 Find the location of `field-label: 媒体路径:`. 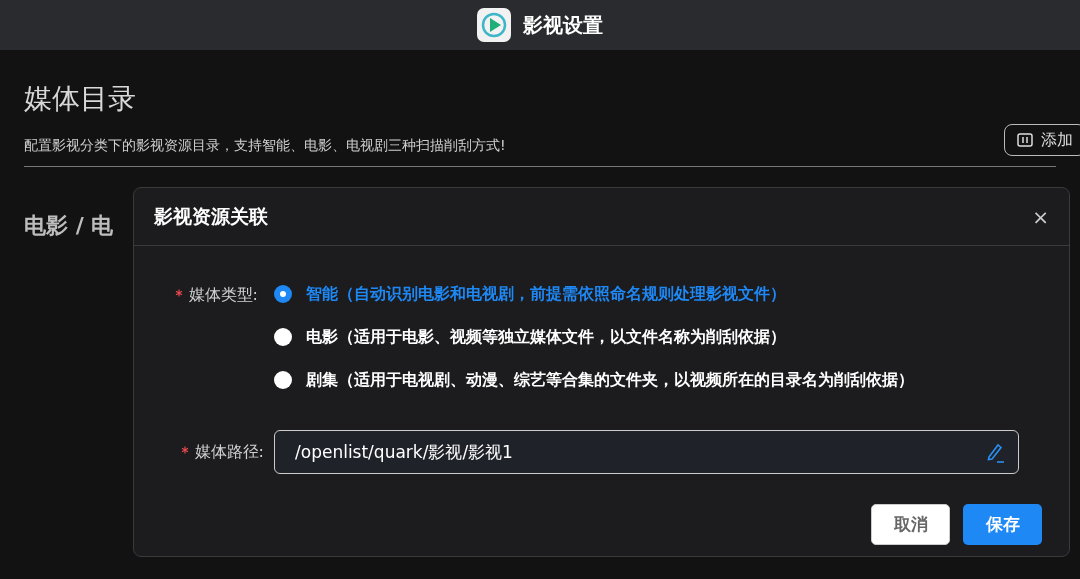

field-label: 媒体路径: is located at coordinates (229, 452).